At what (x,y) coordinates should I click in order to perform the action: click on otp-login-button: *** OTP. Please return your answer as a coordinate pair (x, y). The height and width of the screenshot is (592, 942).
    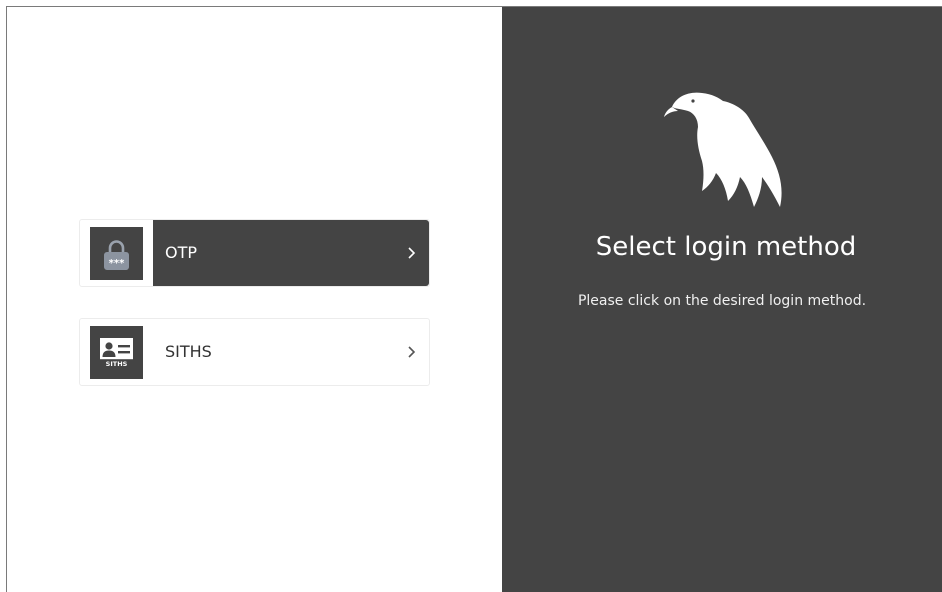
    Looking at the image, I should click on (254, 253).